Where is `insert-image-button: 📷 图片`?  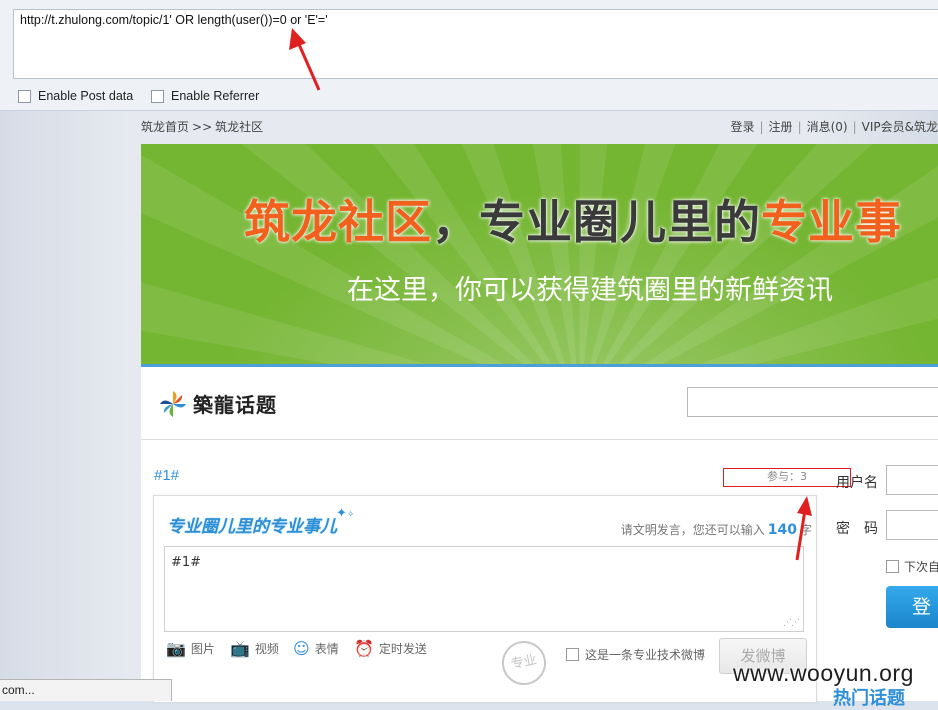
insert-image-button: 📷 图片 is located at coordinates (190, 648).